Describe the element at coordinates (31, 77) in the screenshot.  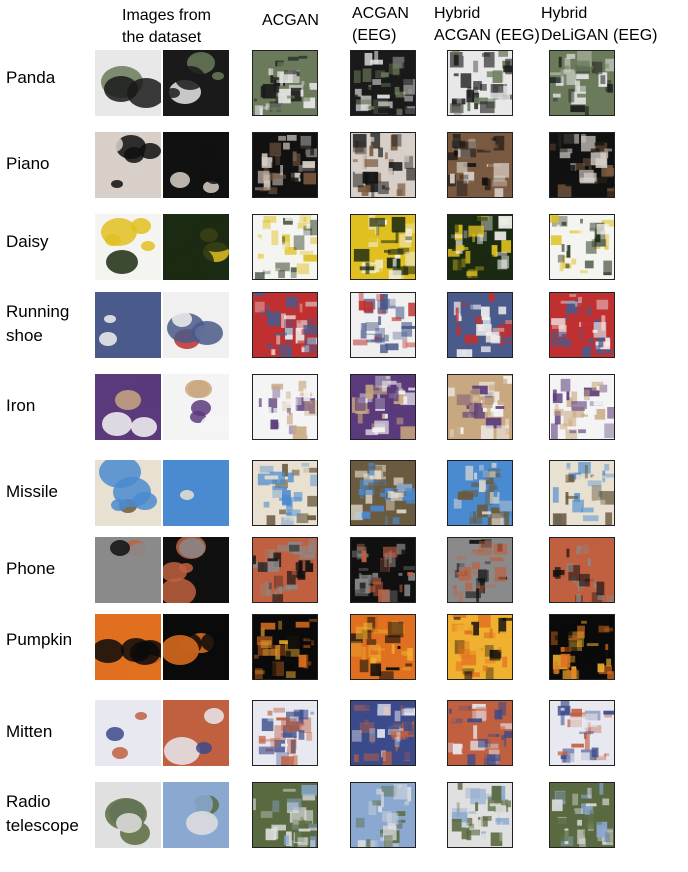
I see `row-label: Panda` at that location.